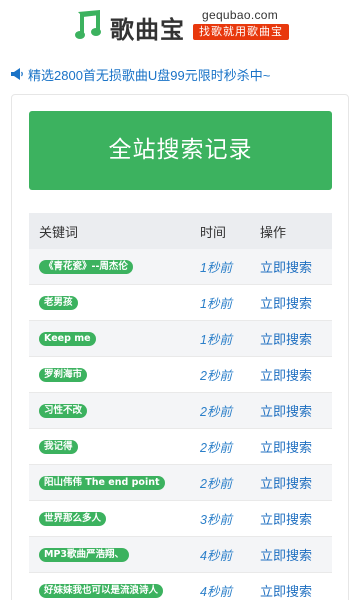 This screenshot has width=360, height=600. What do you see at coordinates (84, 554) in the screenshot?
I see `keyword-tag: MP3歌曲严浩翔、` at bounding box center [84, 554].